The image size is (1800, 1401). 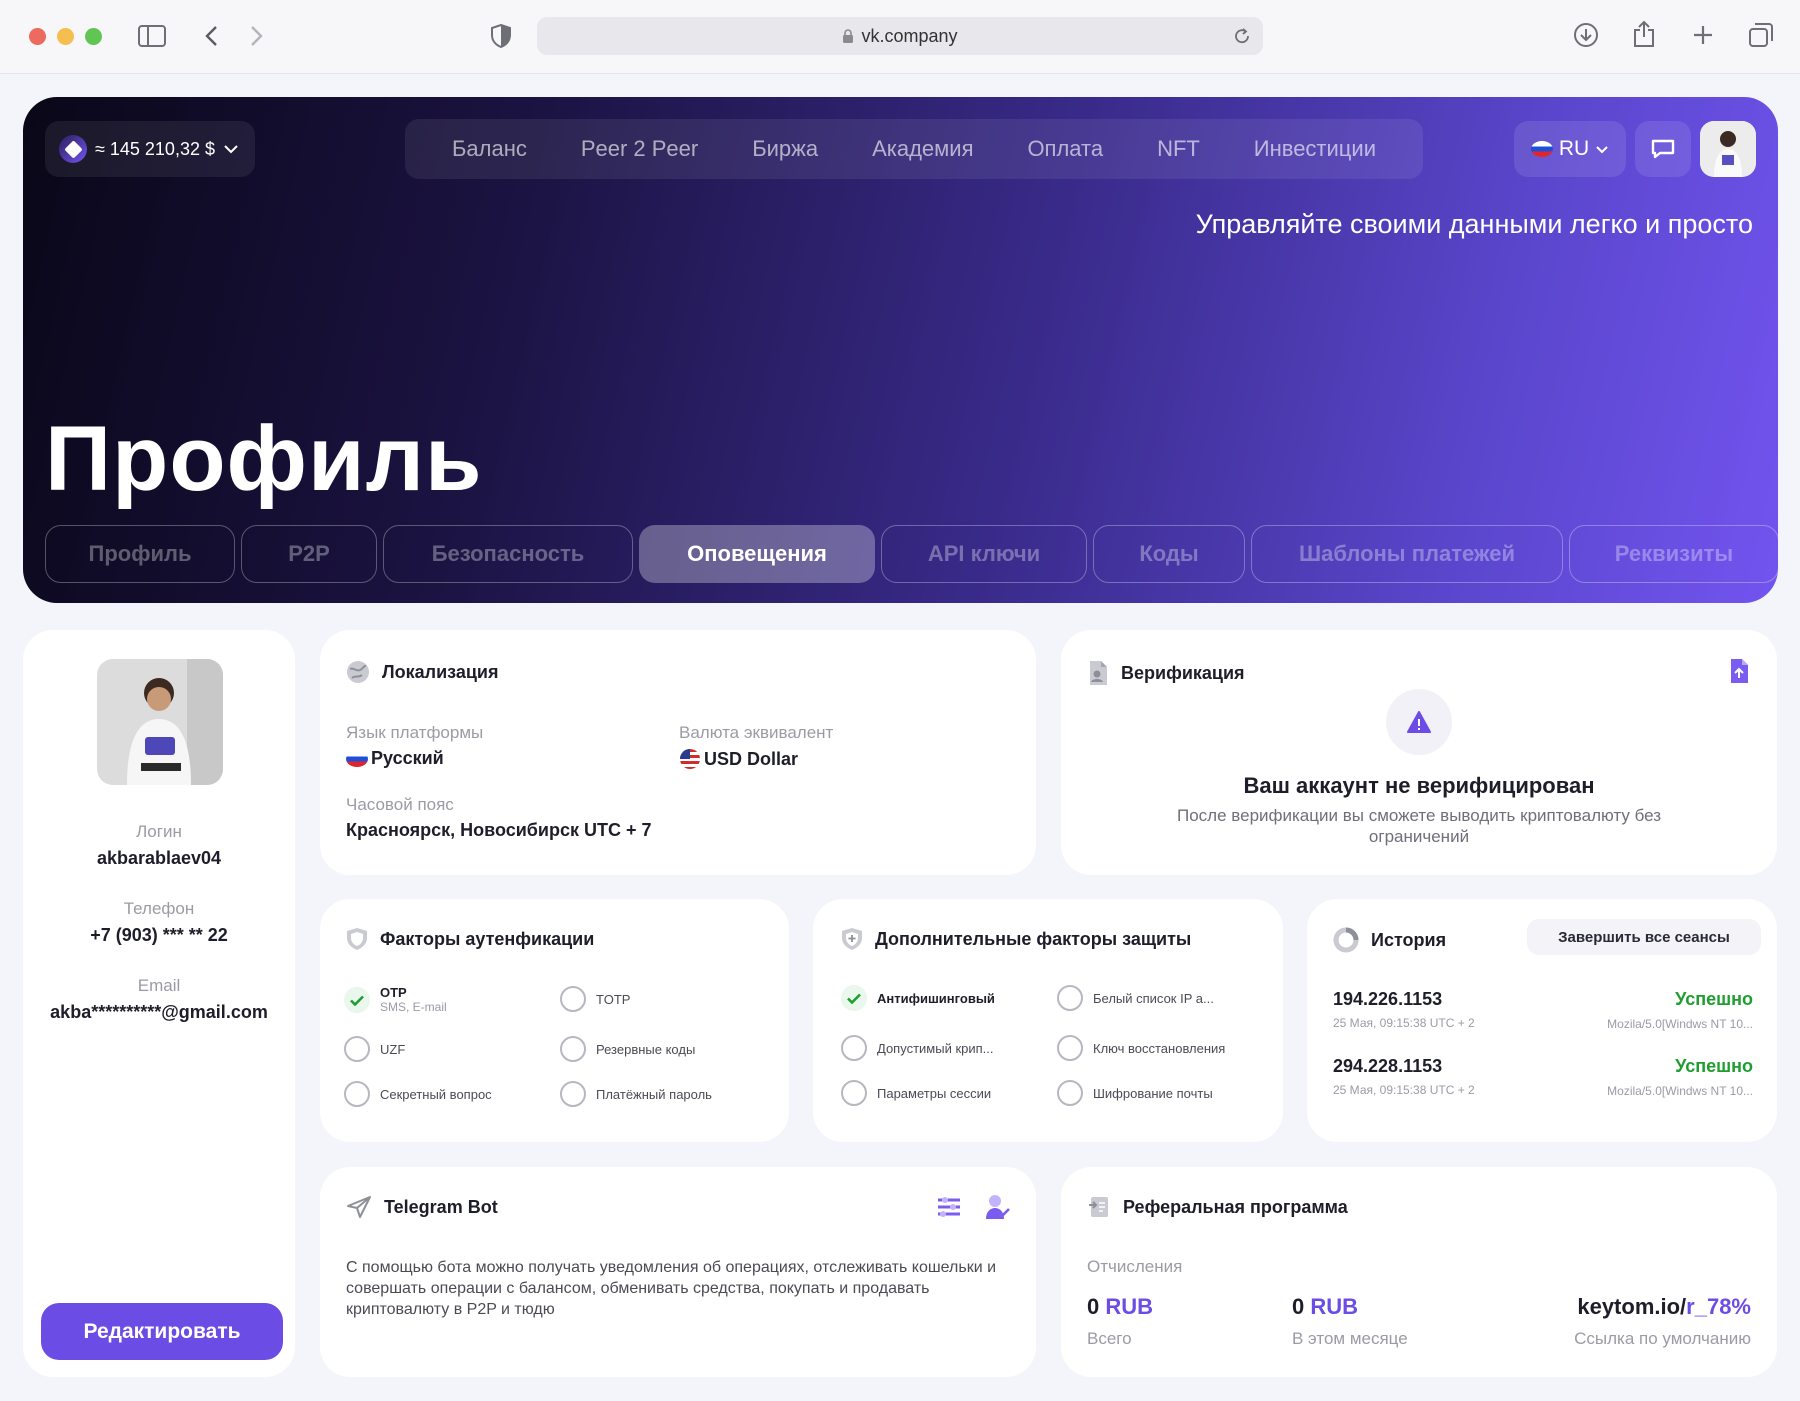 I want to click on currency-value: USD Dollar, so click(x=751, y=758).